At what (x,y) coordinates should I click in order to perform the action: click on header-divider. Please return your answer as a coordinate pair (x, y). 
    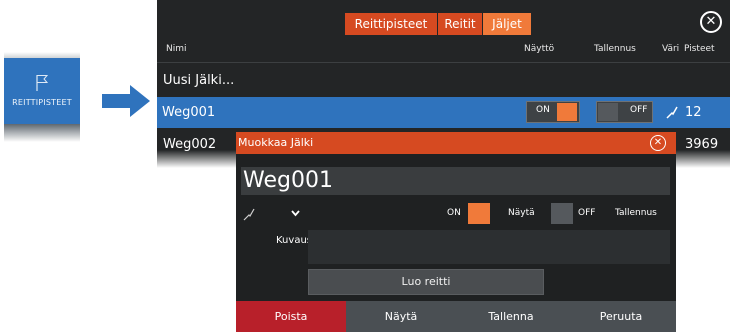
    Looking at the image, I should click on (443, 62).